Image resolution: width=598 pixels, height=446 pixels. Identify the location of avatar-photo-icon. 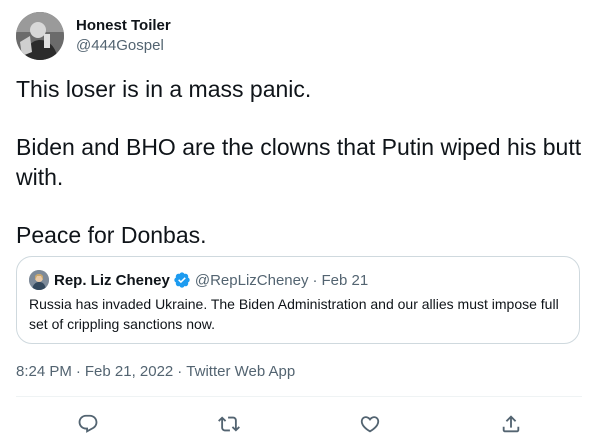
(40, 36).